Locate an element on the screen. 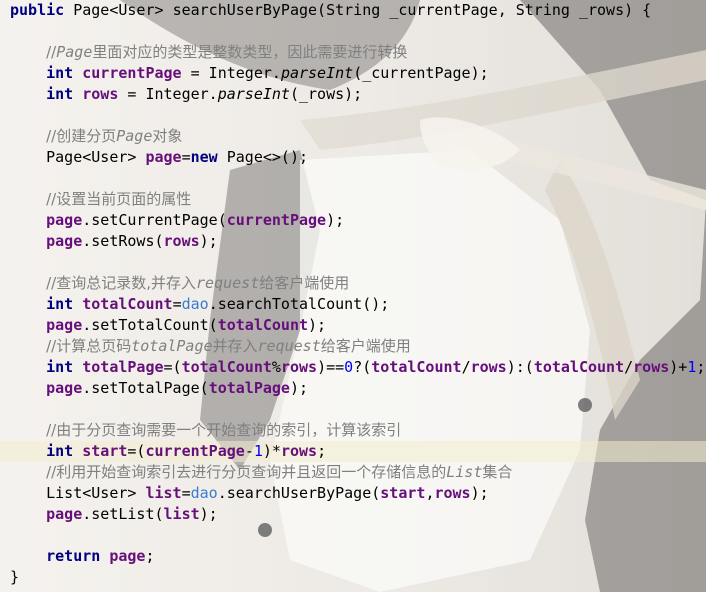  code-text: .searchUserByPage( is located at coordinates (299, 493).